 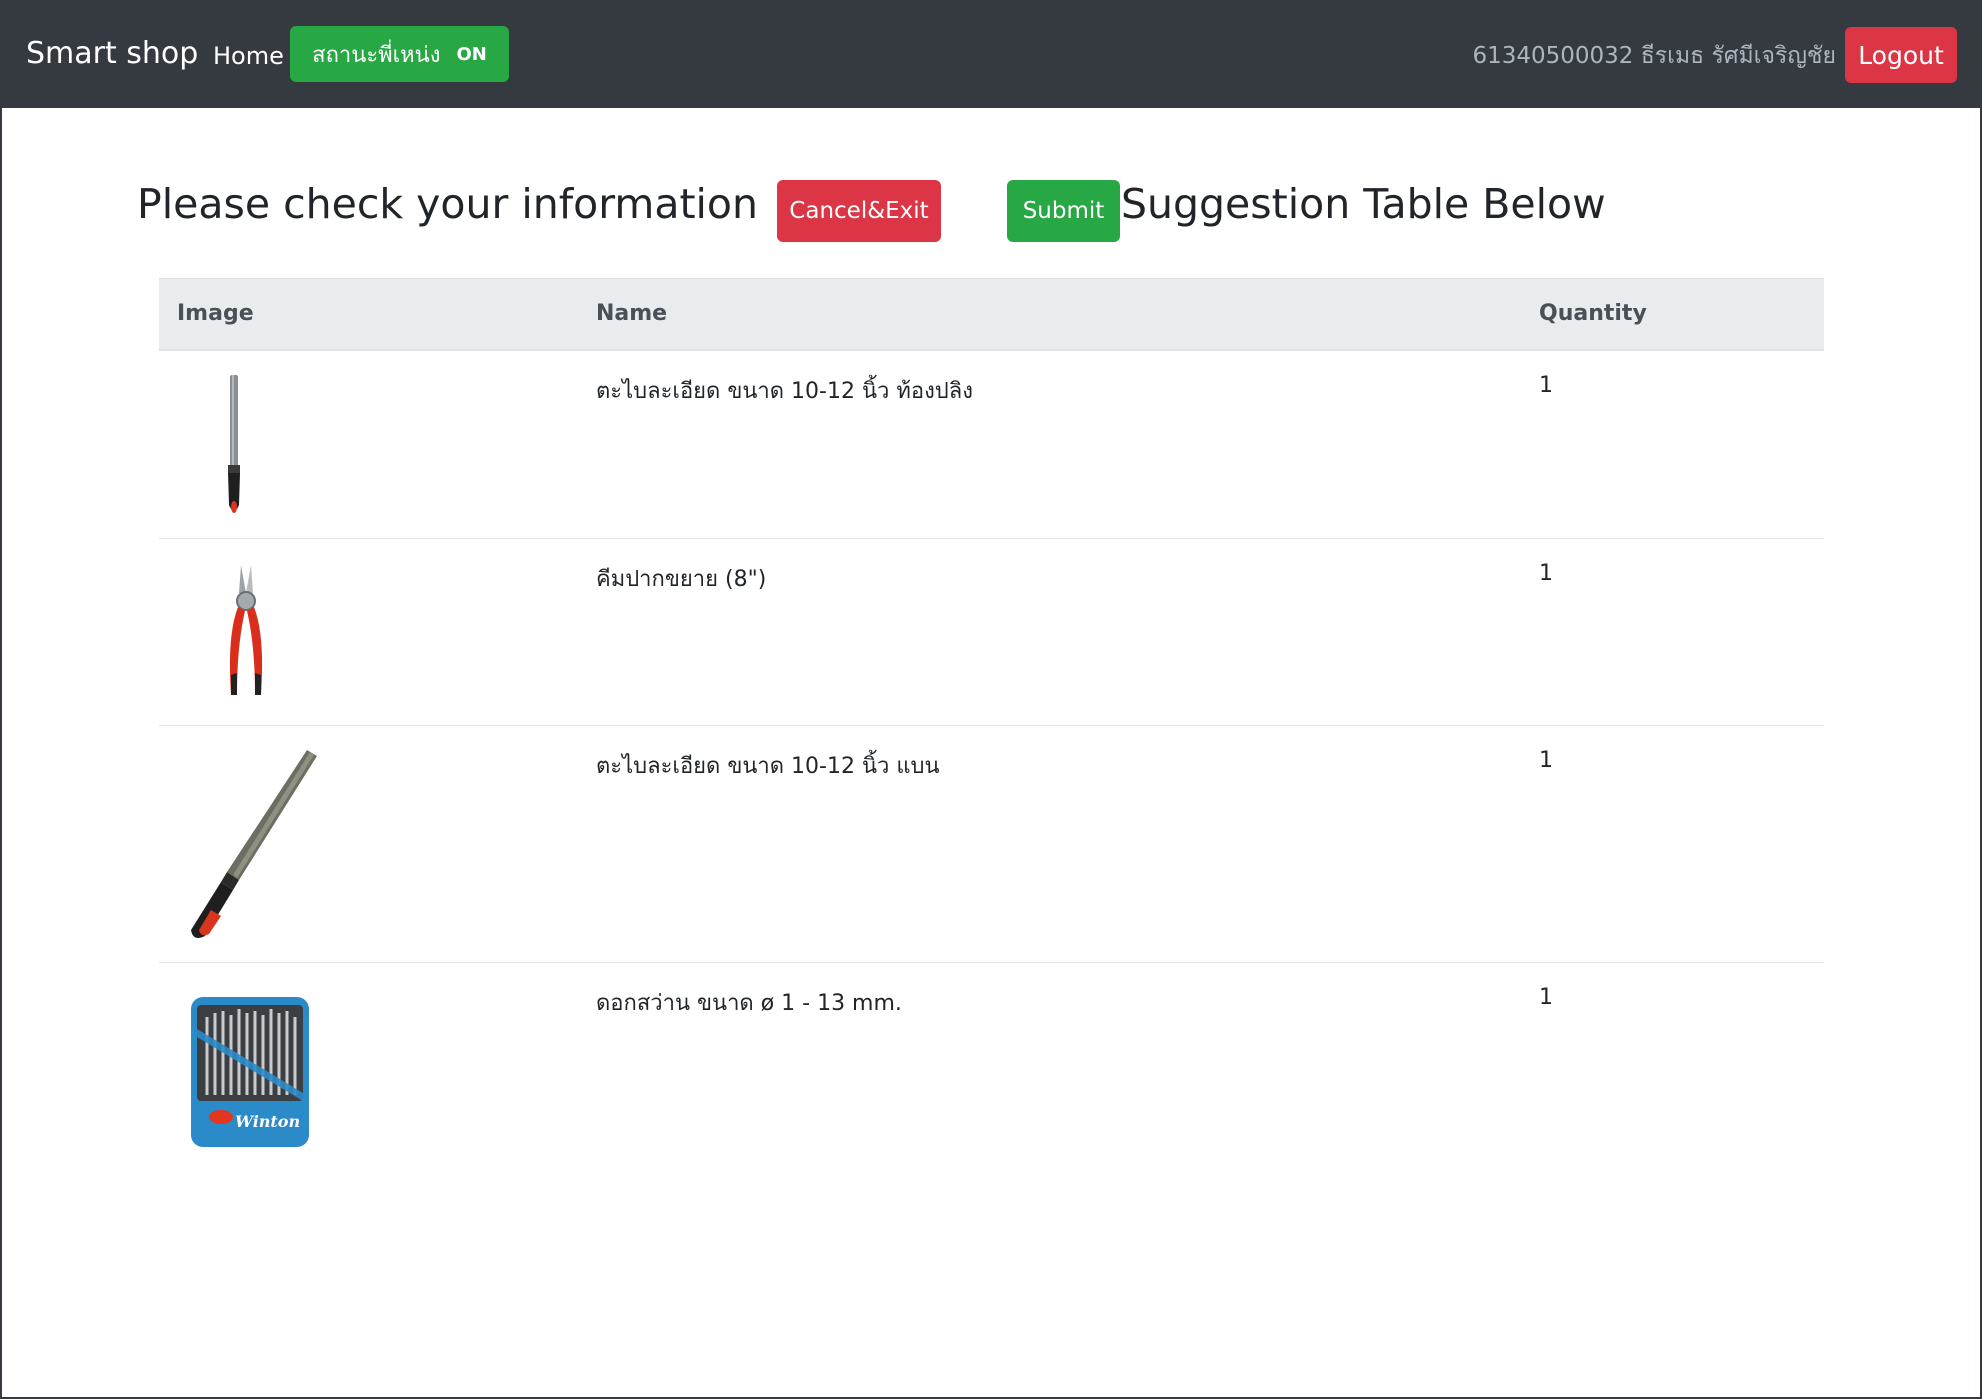 What do you see at coordinates (215, 313) in the screenshot?
I see `column-header-image: Image` at bounding box center [215, 313].